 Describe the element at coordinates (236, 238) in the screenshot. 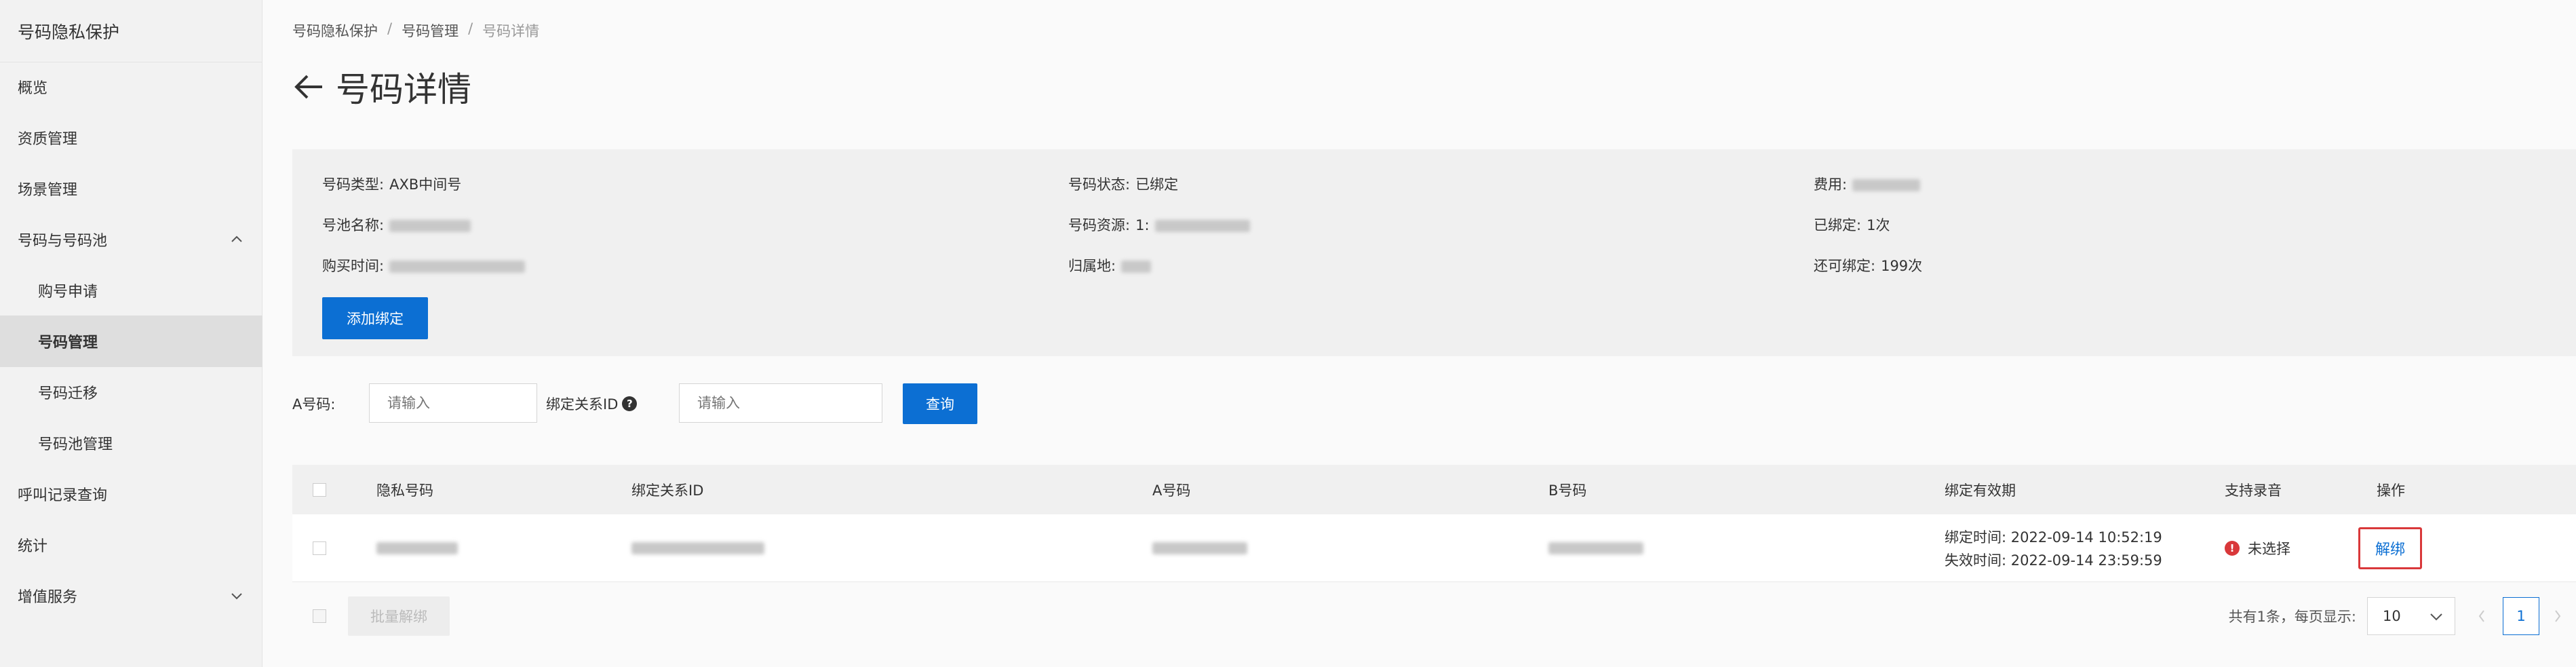

I see `chevron-up-icon` at that location.